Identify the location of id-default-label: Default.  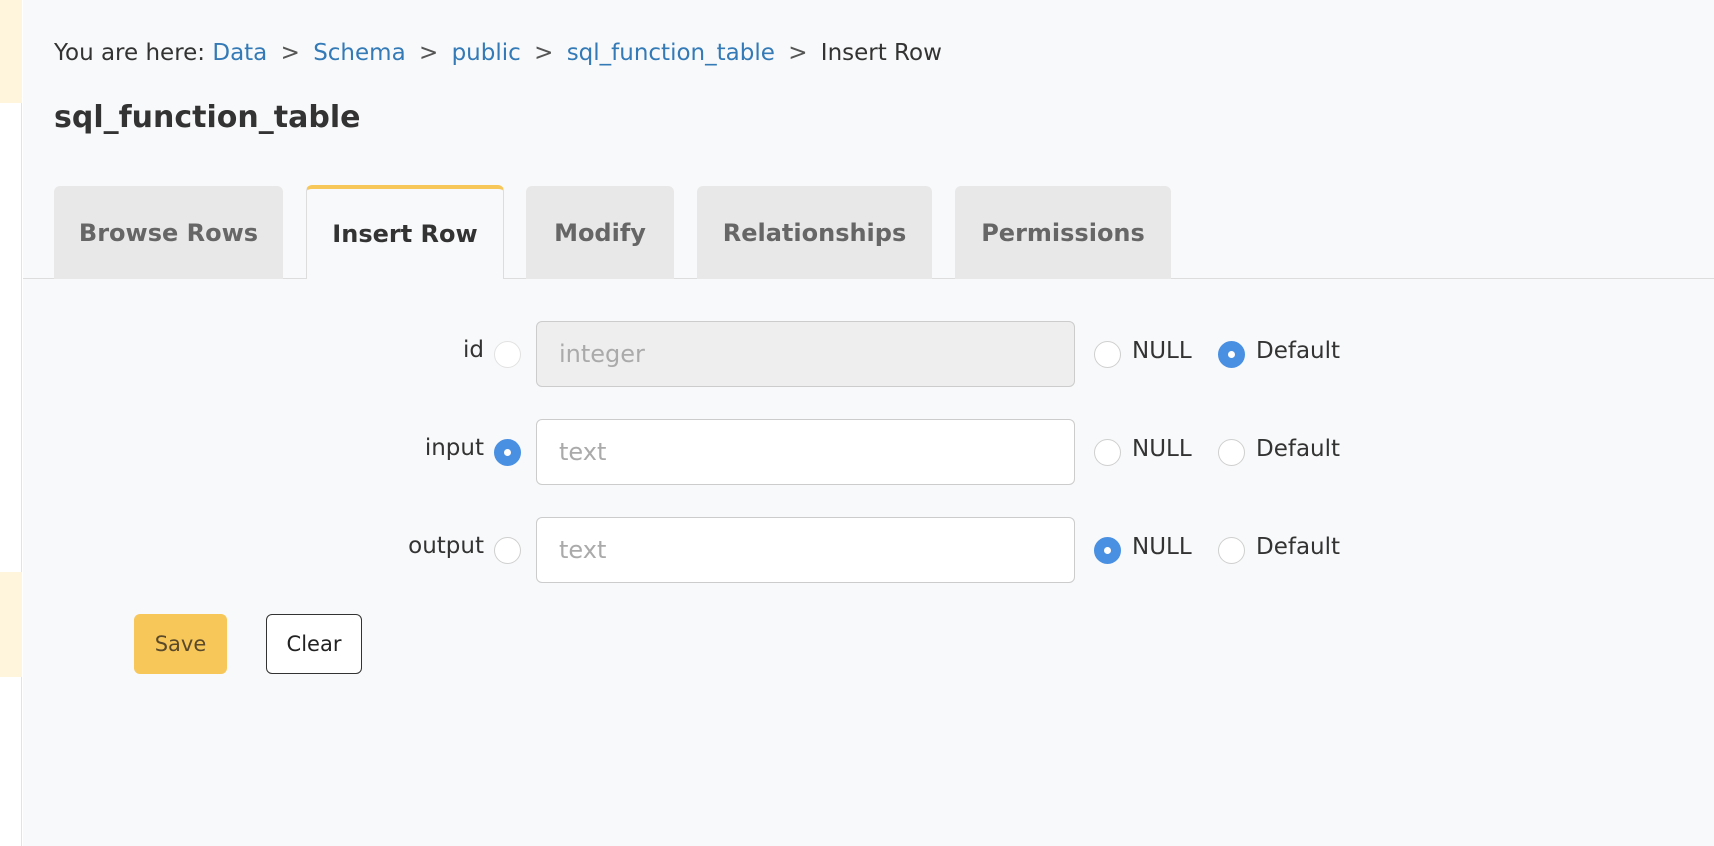
(1298, 351).